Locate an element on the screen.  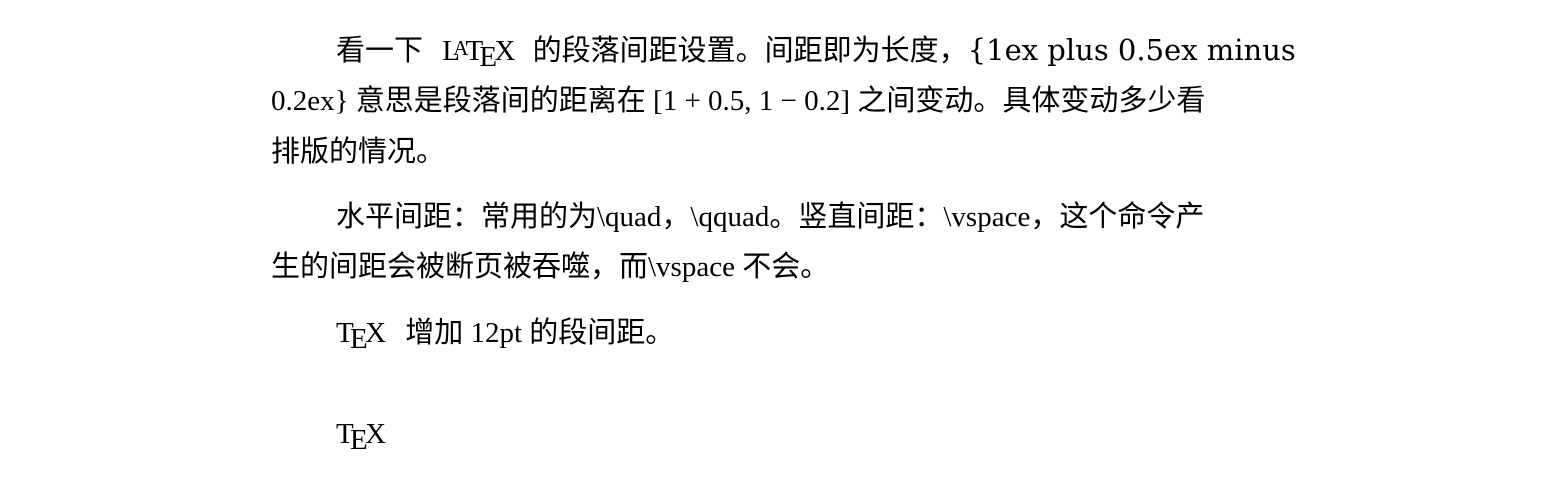
paragraph-3-text: 增加 12pt 的段间距。 is located at coordinates (540, 333).